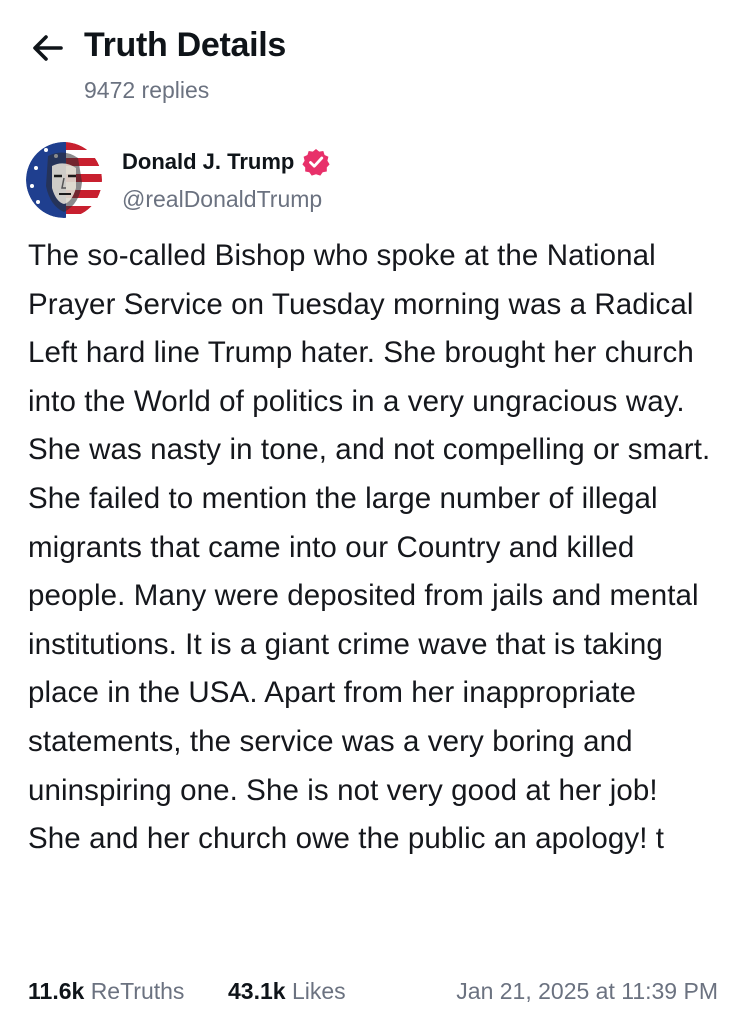 Image resolution: width=734 pixels, height=1024 pixels. What do you see at coordinates (587, 991) in the screenshot?
I see `post-timestamp: Jan 21, 2025 at 11:39 PM` at bounding box center [587, 991].